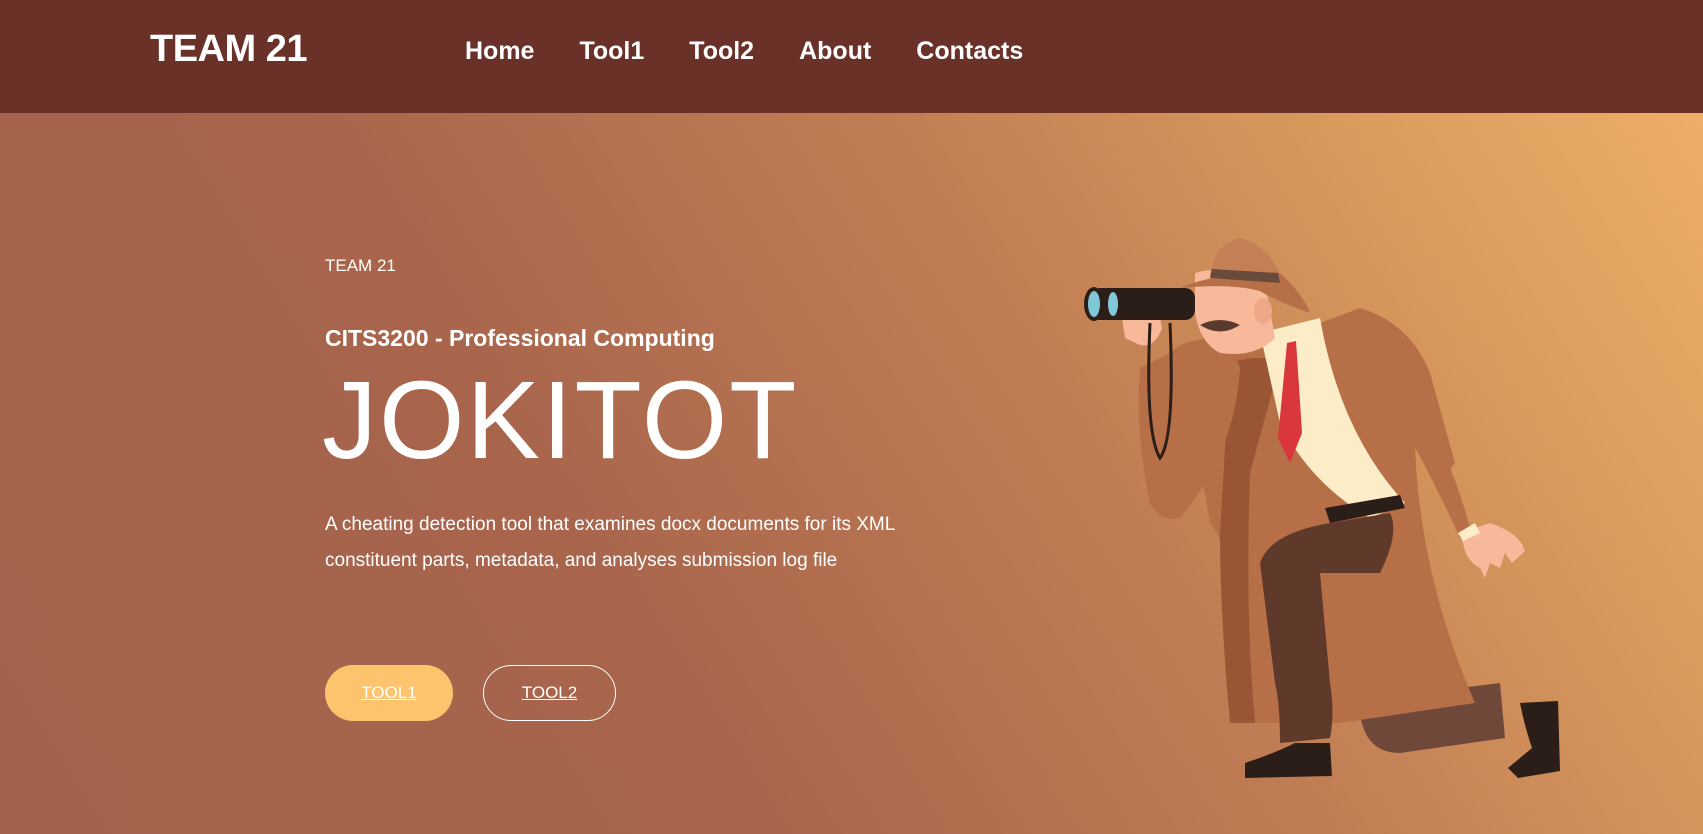 Image resolution: width=1703 pixels, height=834 pixels. I want to click on nav-link-home: Home, so click(499, 51).